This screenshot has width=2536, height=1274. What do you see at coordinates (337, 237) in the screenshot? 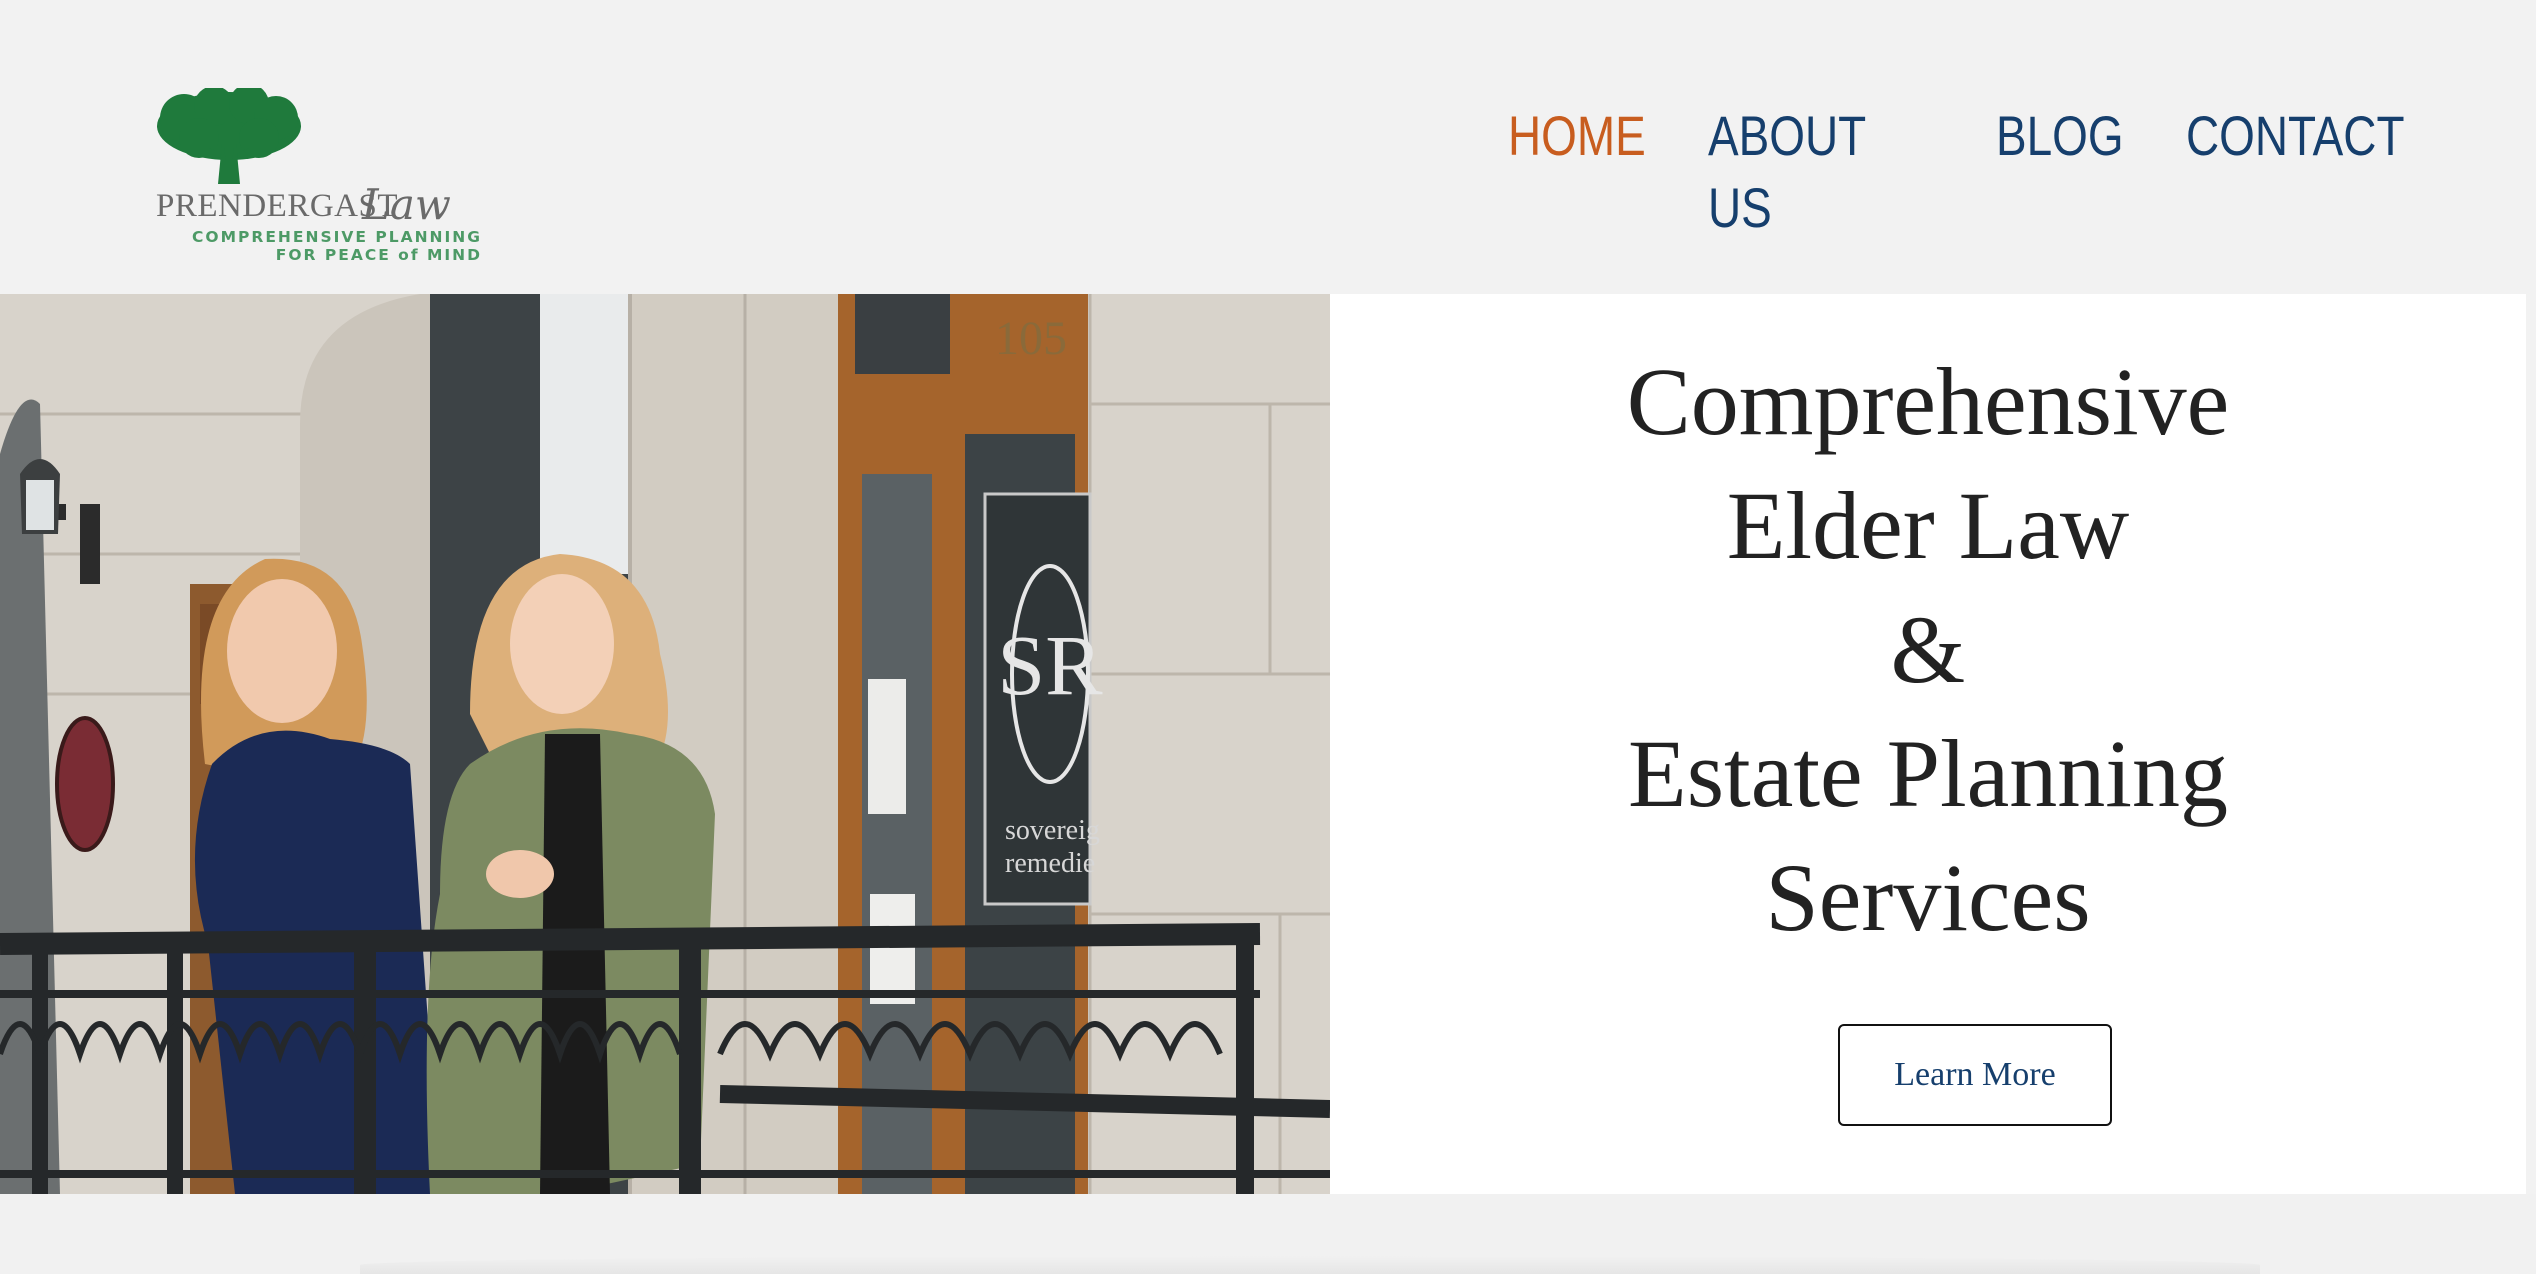
I see `logo-tagline-1: COMPREHENSIVE PLANNING` at bounding box center [337, 237].